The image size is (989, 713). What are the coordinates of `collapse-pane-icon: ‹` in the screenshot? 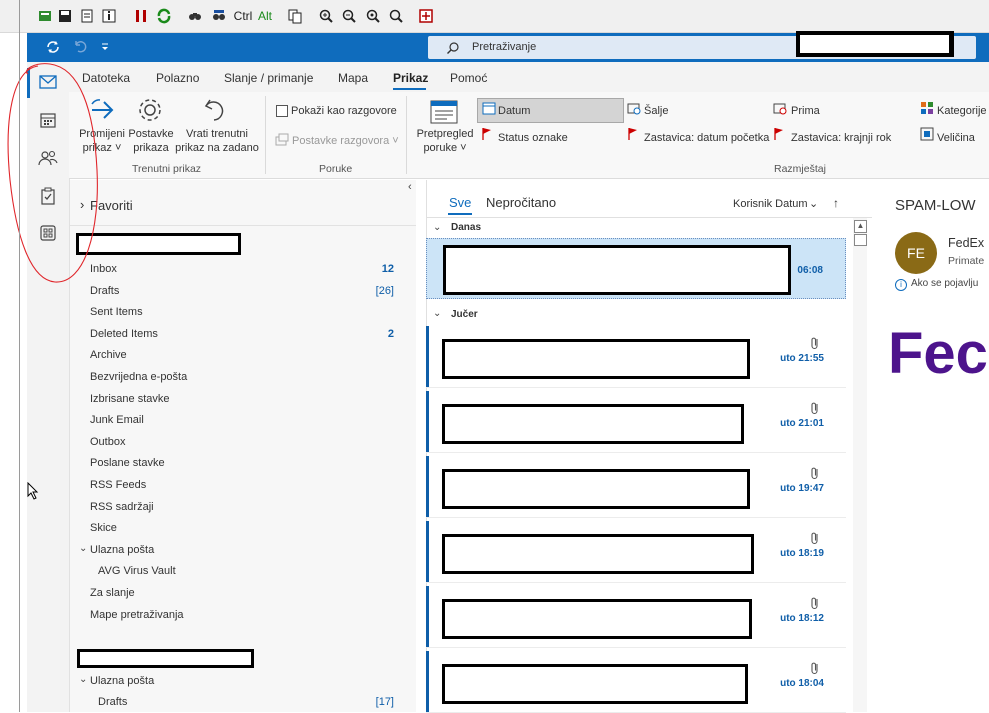 It's located at (410, 187).